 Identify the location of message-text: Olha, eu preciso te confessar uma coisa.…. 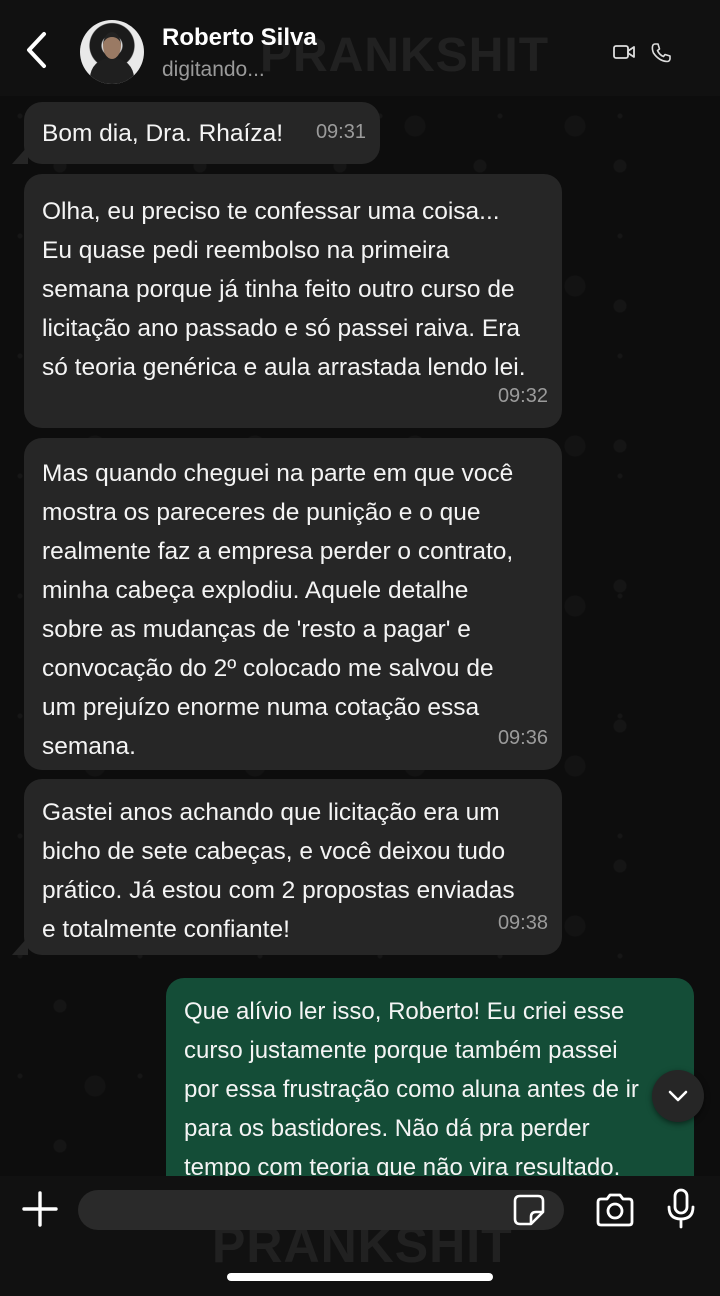
(284, 289).